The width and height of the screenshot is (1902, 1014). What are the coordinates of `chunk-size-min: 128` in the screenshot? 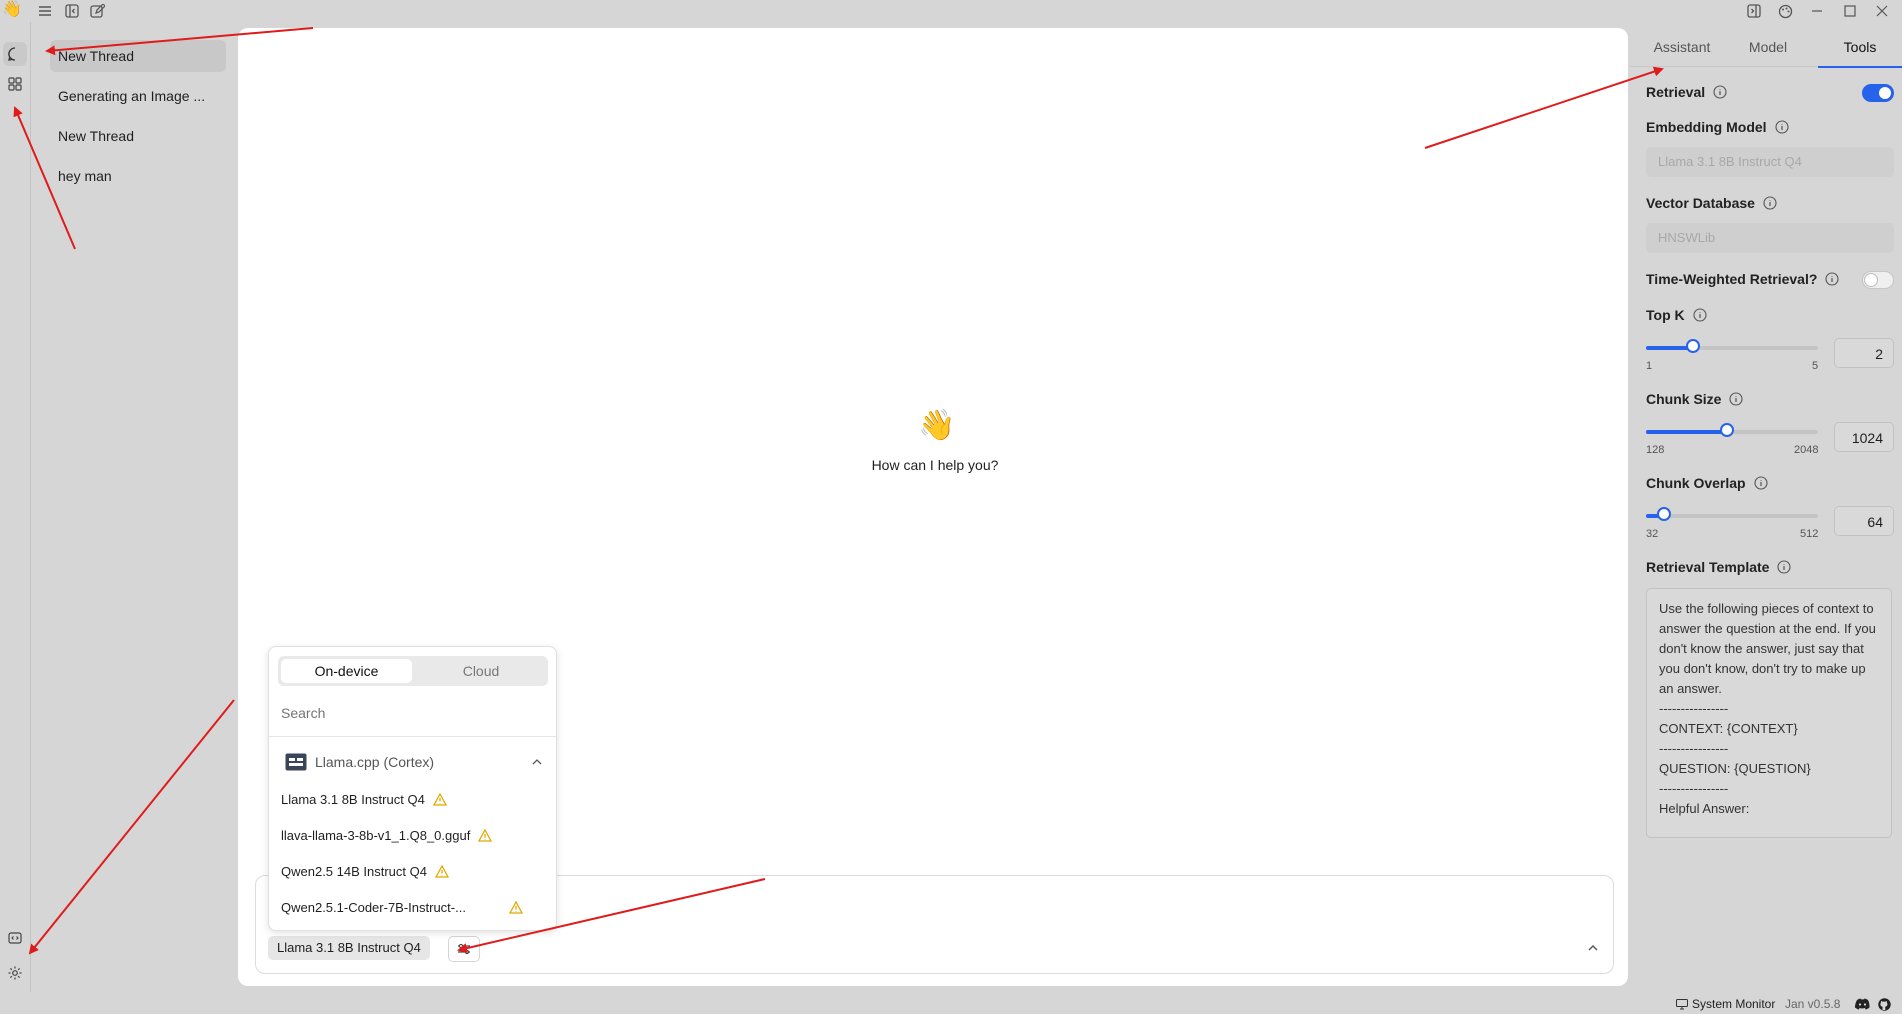 It's located at (1655, 450).